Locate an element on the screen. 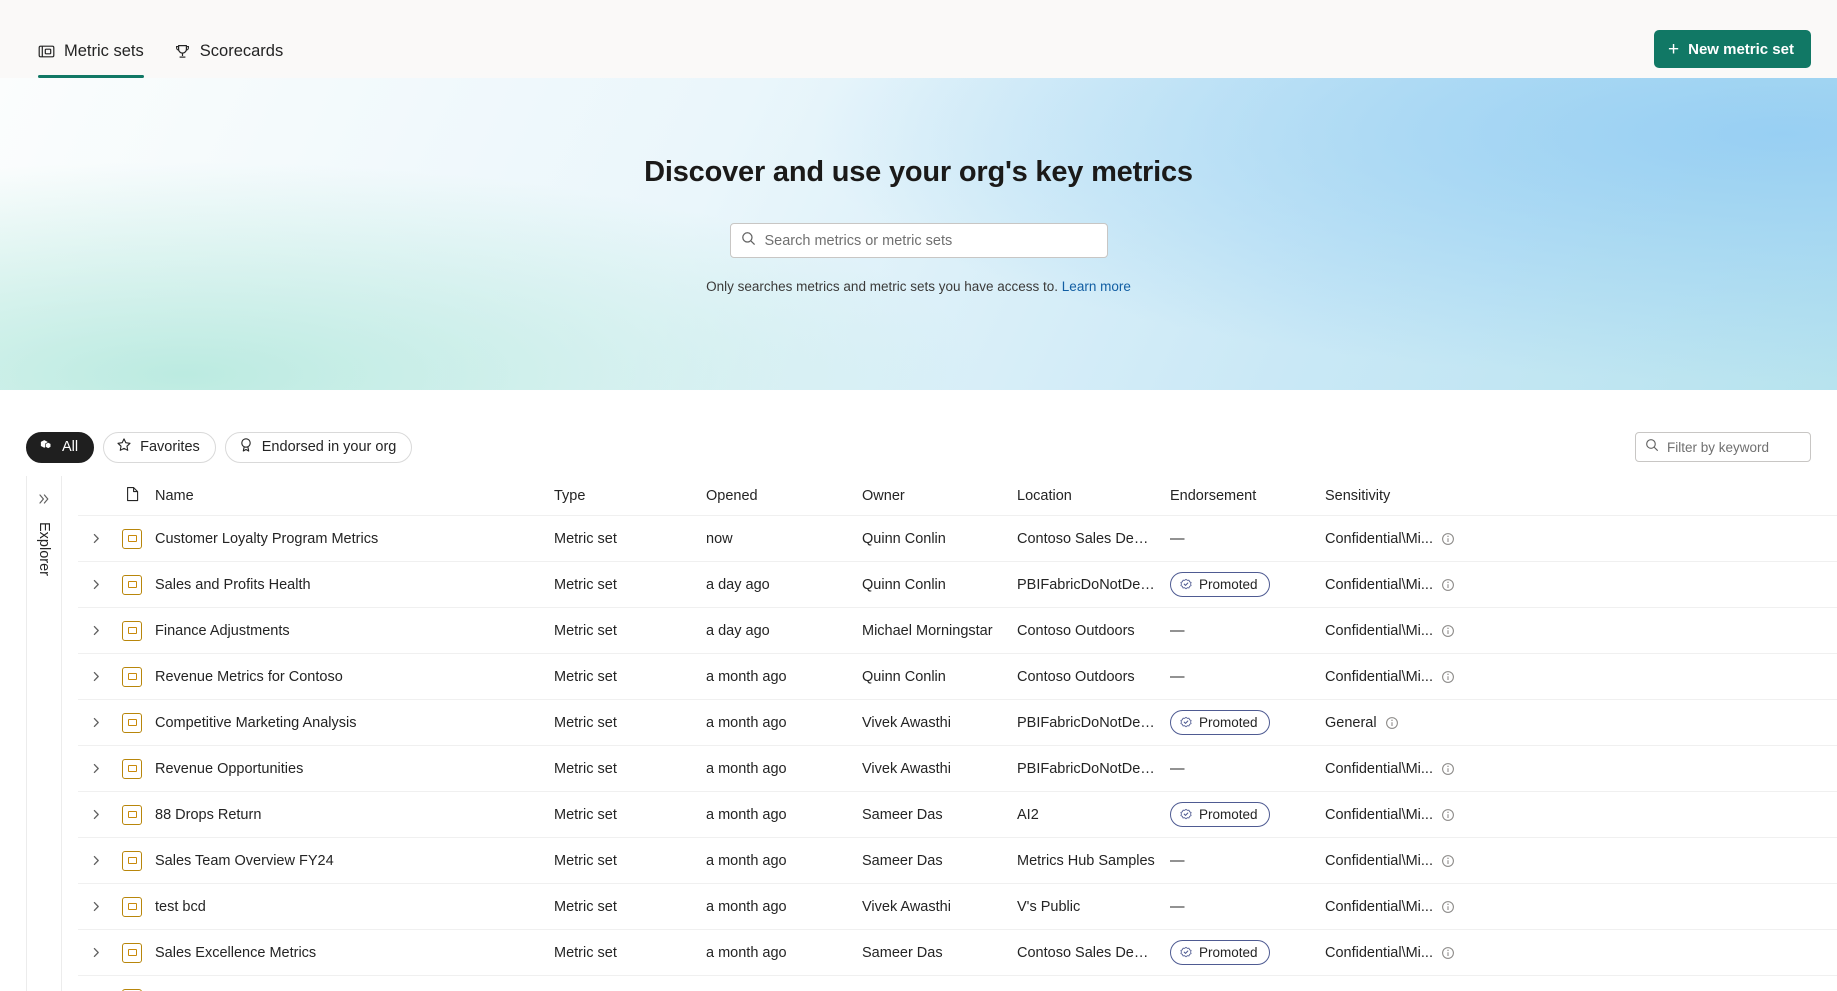 Image resolution: width=1837 pixels, height=991 pixels. column-header-sensitivity: Sensitivity is located at coordinates (1420, 496).